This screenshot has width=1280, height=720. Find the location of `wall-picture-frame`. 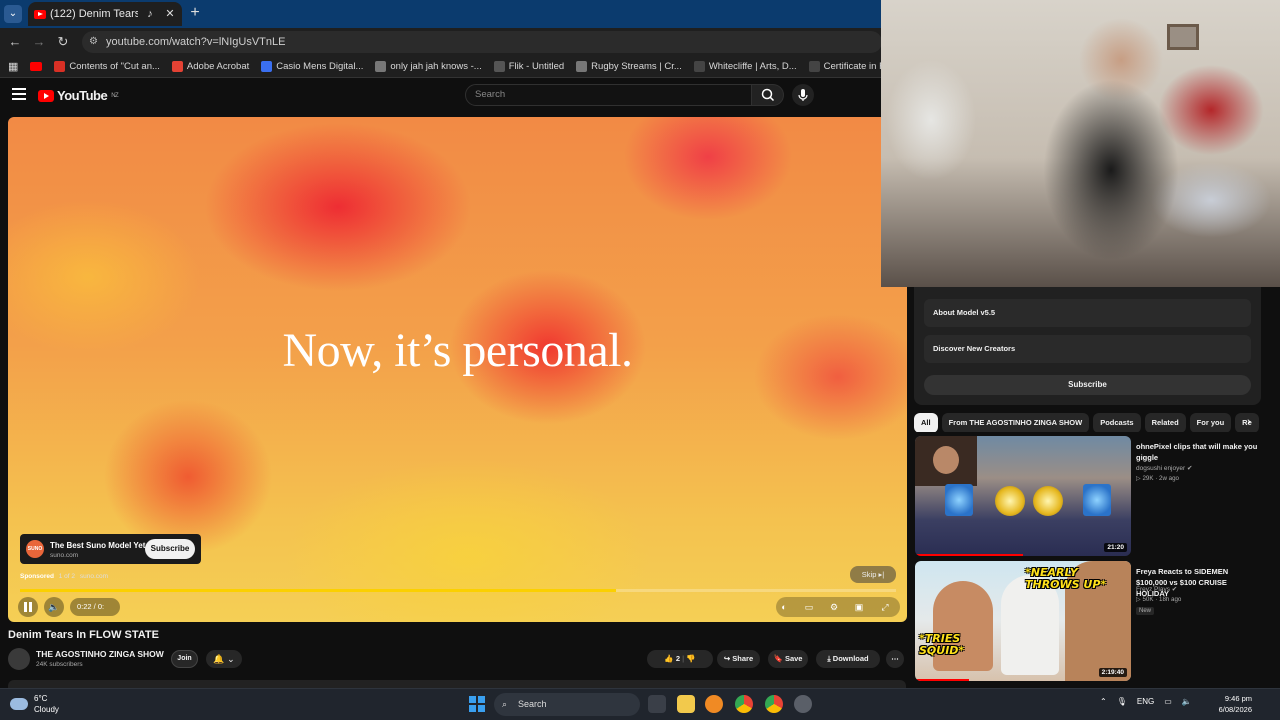

wall-picture-frame is located at coordinates (1183, 37).